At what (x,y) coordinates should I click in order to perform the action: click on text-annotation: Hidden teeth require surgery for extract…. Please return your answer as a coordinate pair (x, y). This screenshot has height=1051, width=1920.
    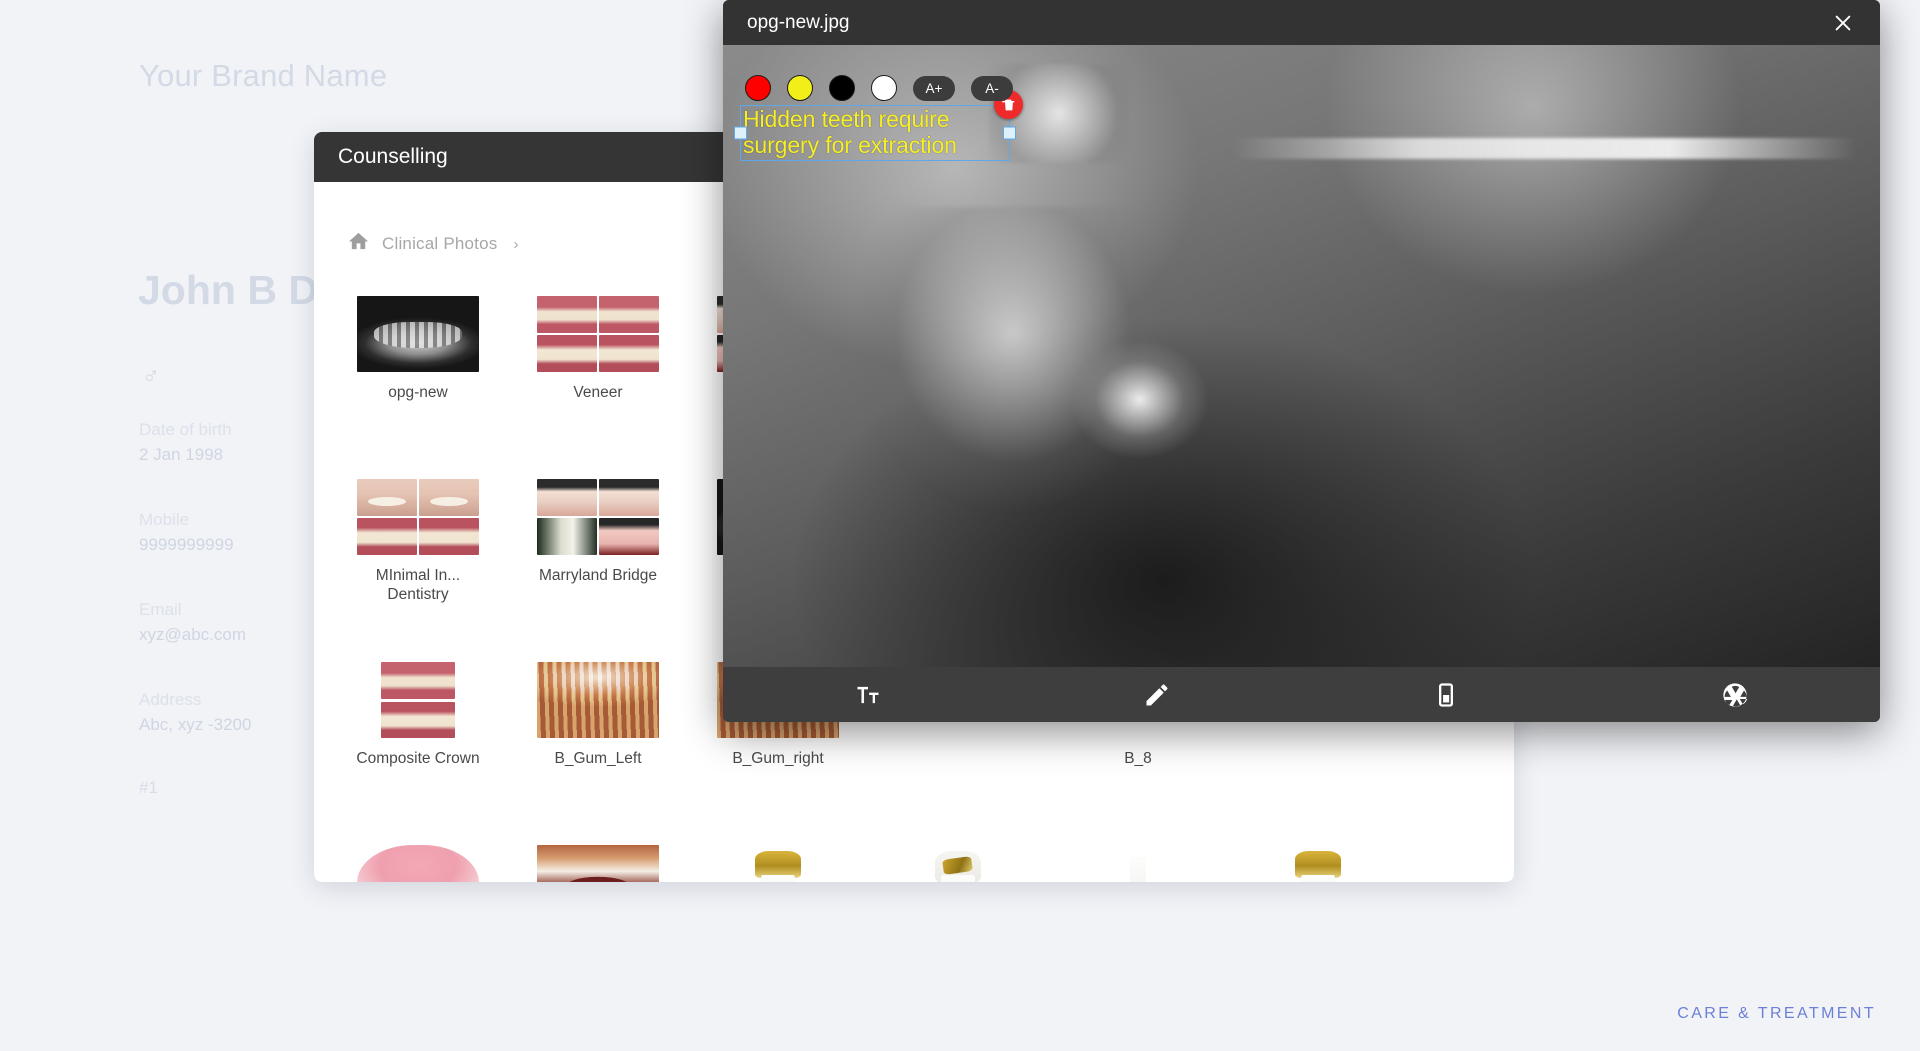
    Looking at the image, I should click on (878, 125).